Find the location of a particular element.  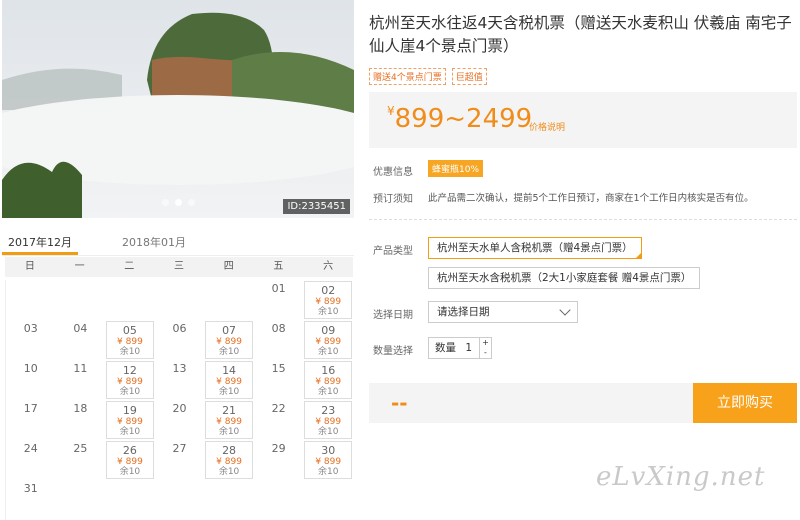

qty-minus-button: - is located at coordinates (485, 353).